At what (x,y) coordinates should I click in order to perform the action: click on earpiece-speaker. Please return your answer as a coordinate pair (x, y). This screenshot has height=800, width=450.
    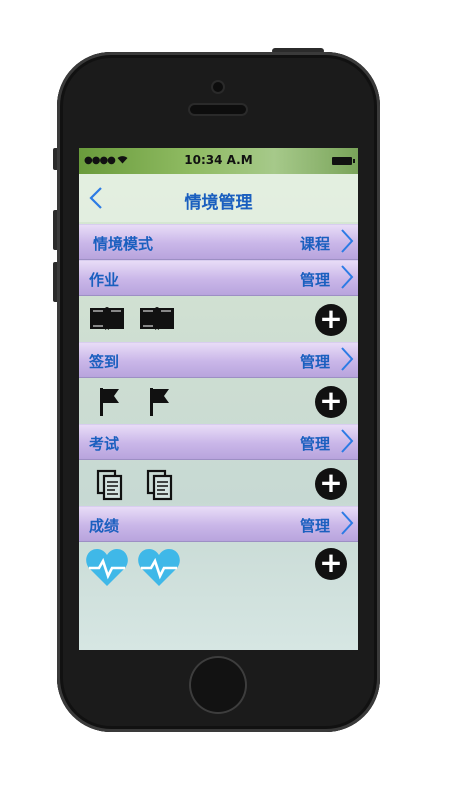
    Looking at the image, I should click on (218, 109).